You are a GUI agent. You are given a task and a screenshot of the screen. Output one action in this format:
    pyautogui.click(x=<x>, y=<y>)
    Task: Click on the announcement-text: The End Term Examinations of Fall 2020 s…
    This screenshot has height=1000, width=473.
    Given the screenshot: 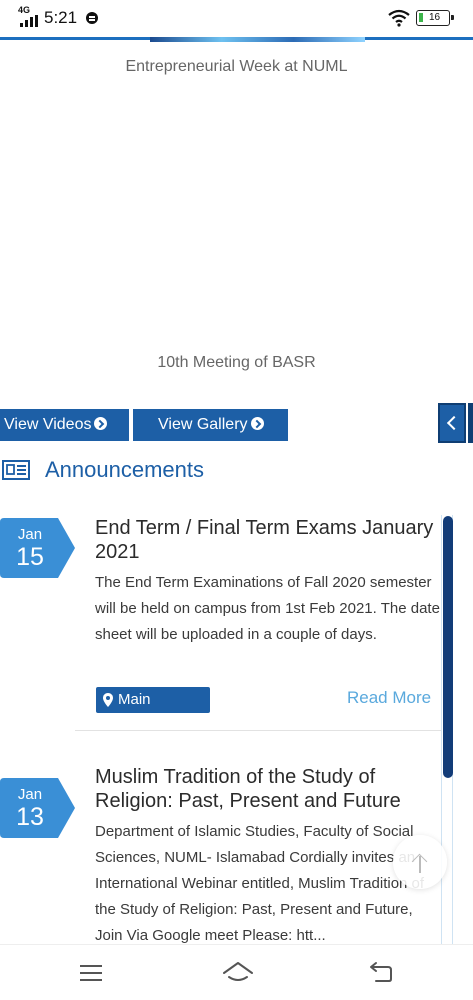 What is the action you would take?
    pyautogui.click(x=267, y=608)
    